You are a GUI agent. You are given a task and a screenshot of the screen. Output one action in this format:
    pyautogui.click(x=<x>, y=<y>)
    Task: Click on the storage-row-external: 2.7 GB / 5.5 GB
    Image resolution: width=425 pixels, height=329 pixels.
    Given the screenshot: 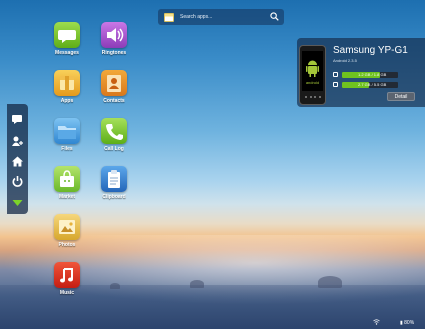 What is the action you would take?
    pyautogui.click(x=375, y=84)
    